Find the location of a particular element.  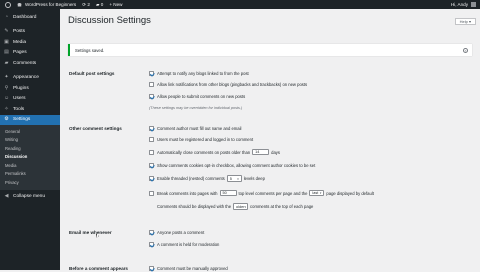

comment-order-select: older ▾ is located at coordinates (241, 206).